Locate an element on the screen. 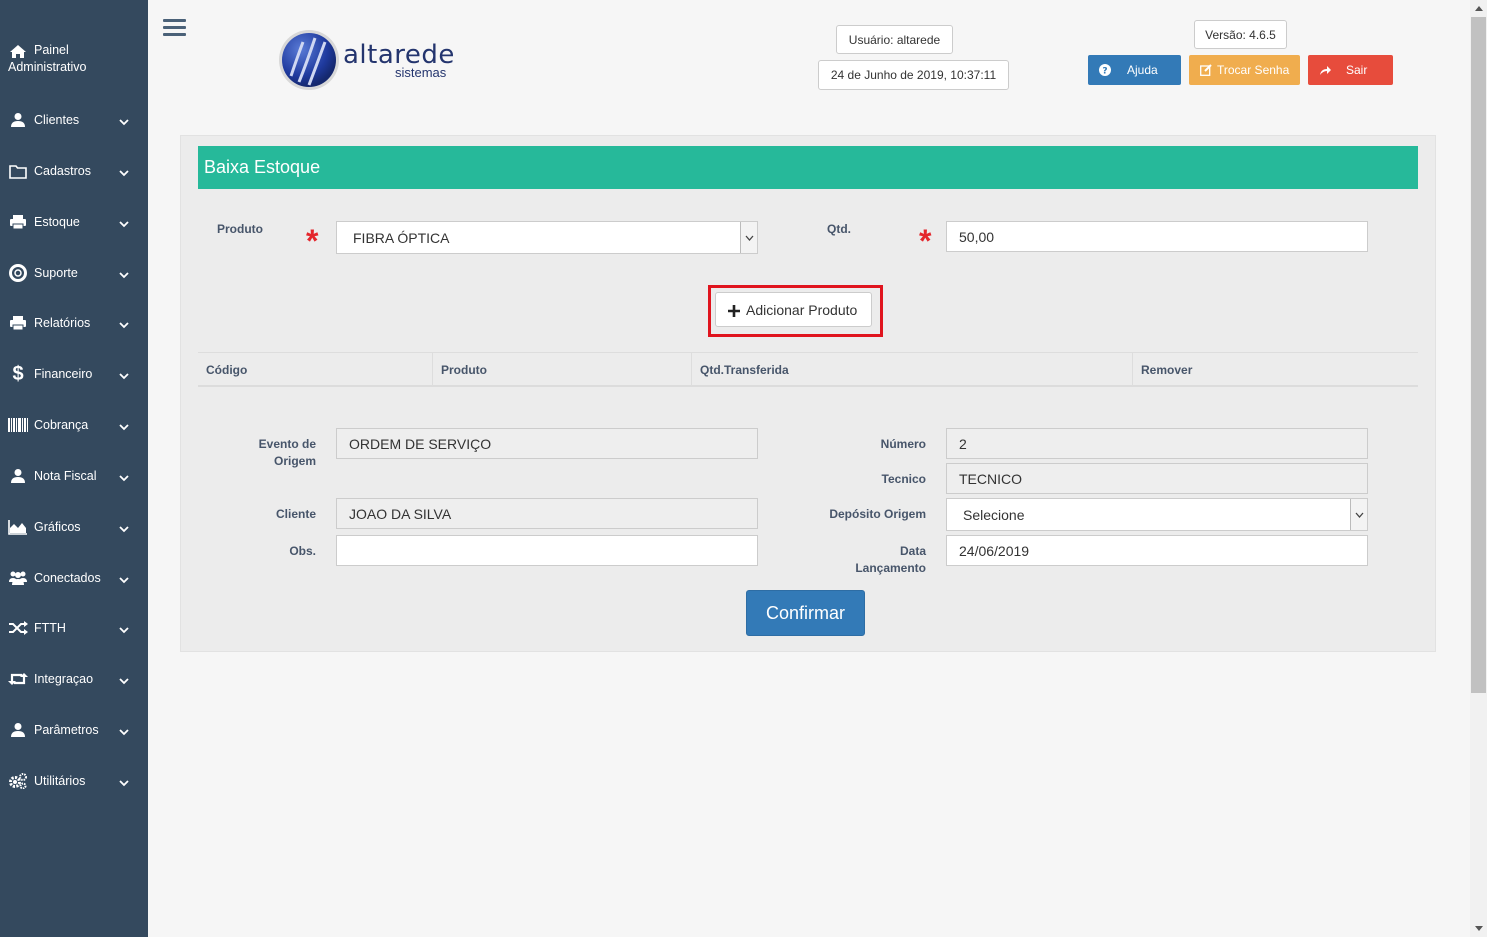 Image resolution: width=1487 pixels, height=937 pixels. page-title: Baixa Estoque is located at coordinates (808, 167).